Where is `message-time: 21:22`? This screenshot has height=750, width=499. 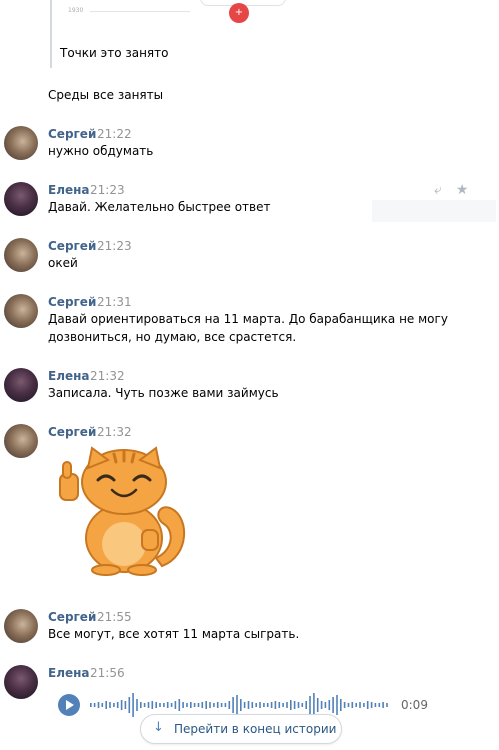
message-time: 21:22 is located at coordinates (114, 134).